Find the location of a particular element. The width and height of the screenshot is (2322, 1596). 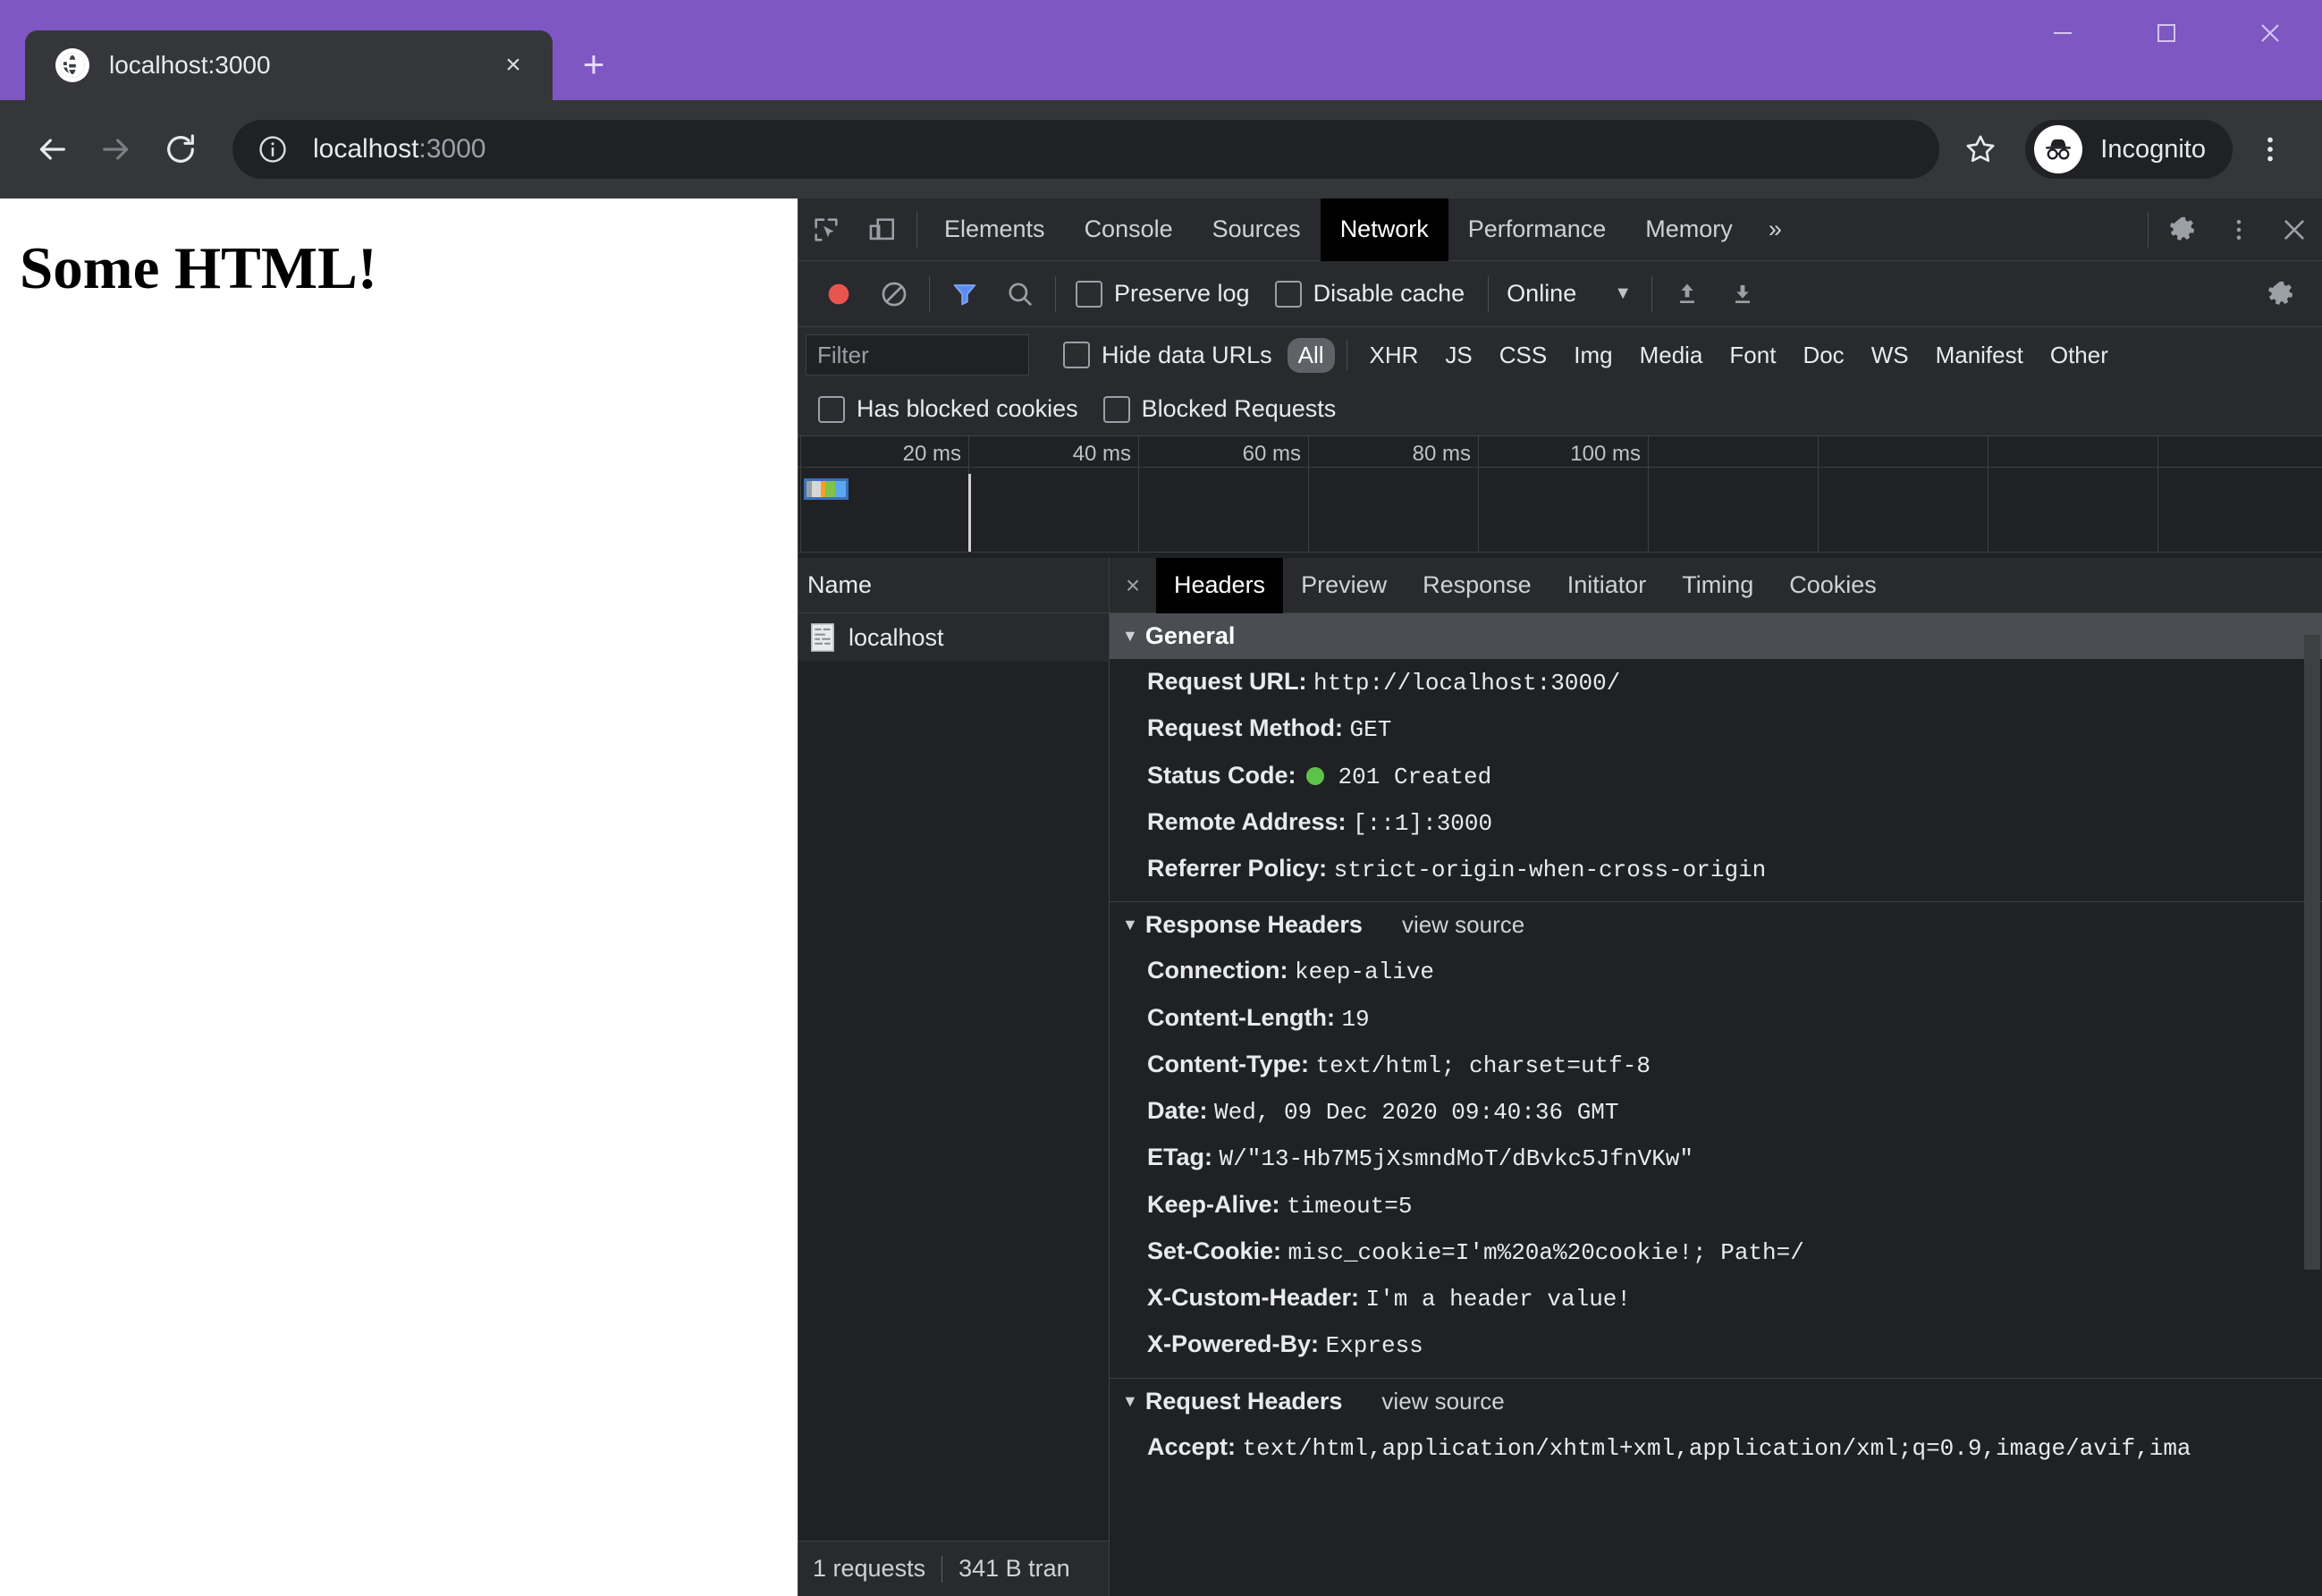

has-blocked-cookies-checkbox is located at coordinates (832, 409).